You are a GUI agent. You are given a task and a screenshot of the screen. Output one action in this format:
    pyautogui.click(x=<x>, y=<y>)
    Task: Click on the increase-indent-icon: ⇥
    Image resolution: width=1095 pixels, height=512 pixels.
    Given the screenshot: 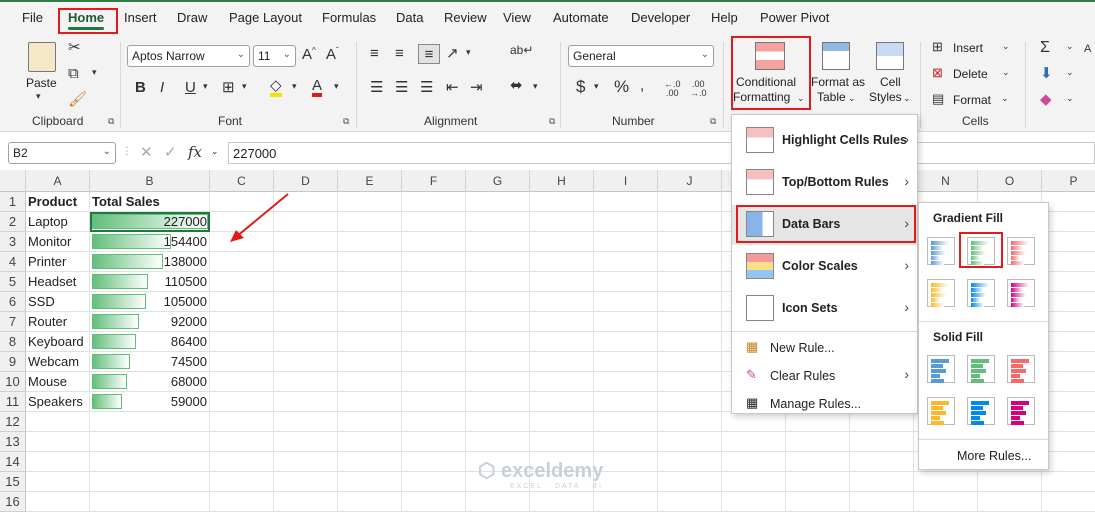 What is the action you would take?
    pyautogui.click(x=476, y=87)
    